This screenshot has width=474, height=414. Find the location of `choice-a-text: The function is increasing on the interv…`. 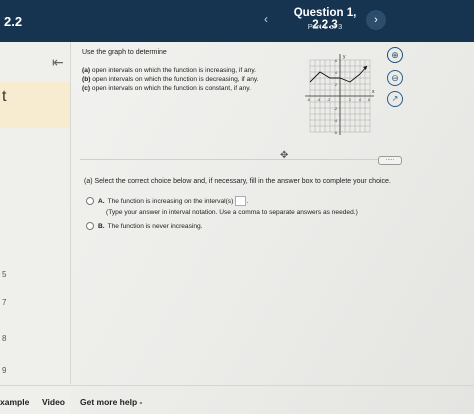

choice-a-text: The function is increasing on the interv… is located at coordinates (170, 201).